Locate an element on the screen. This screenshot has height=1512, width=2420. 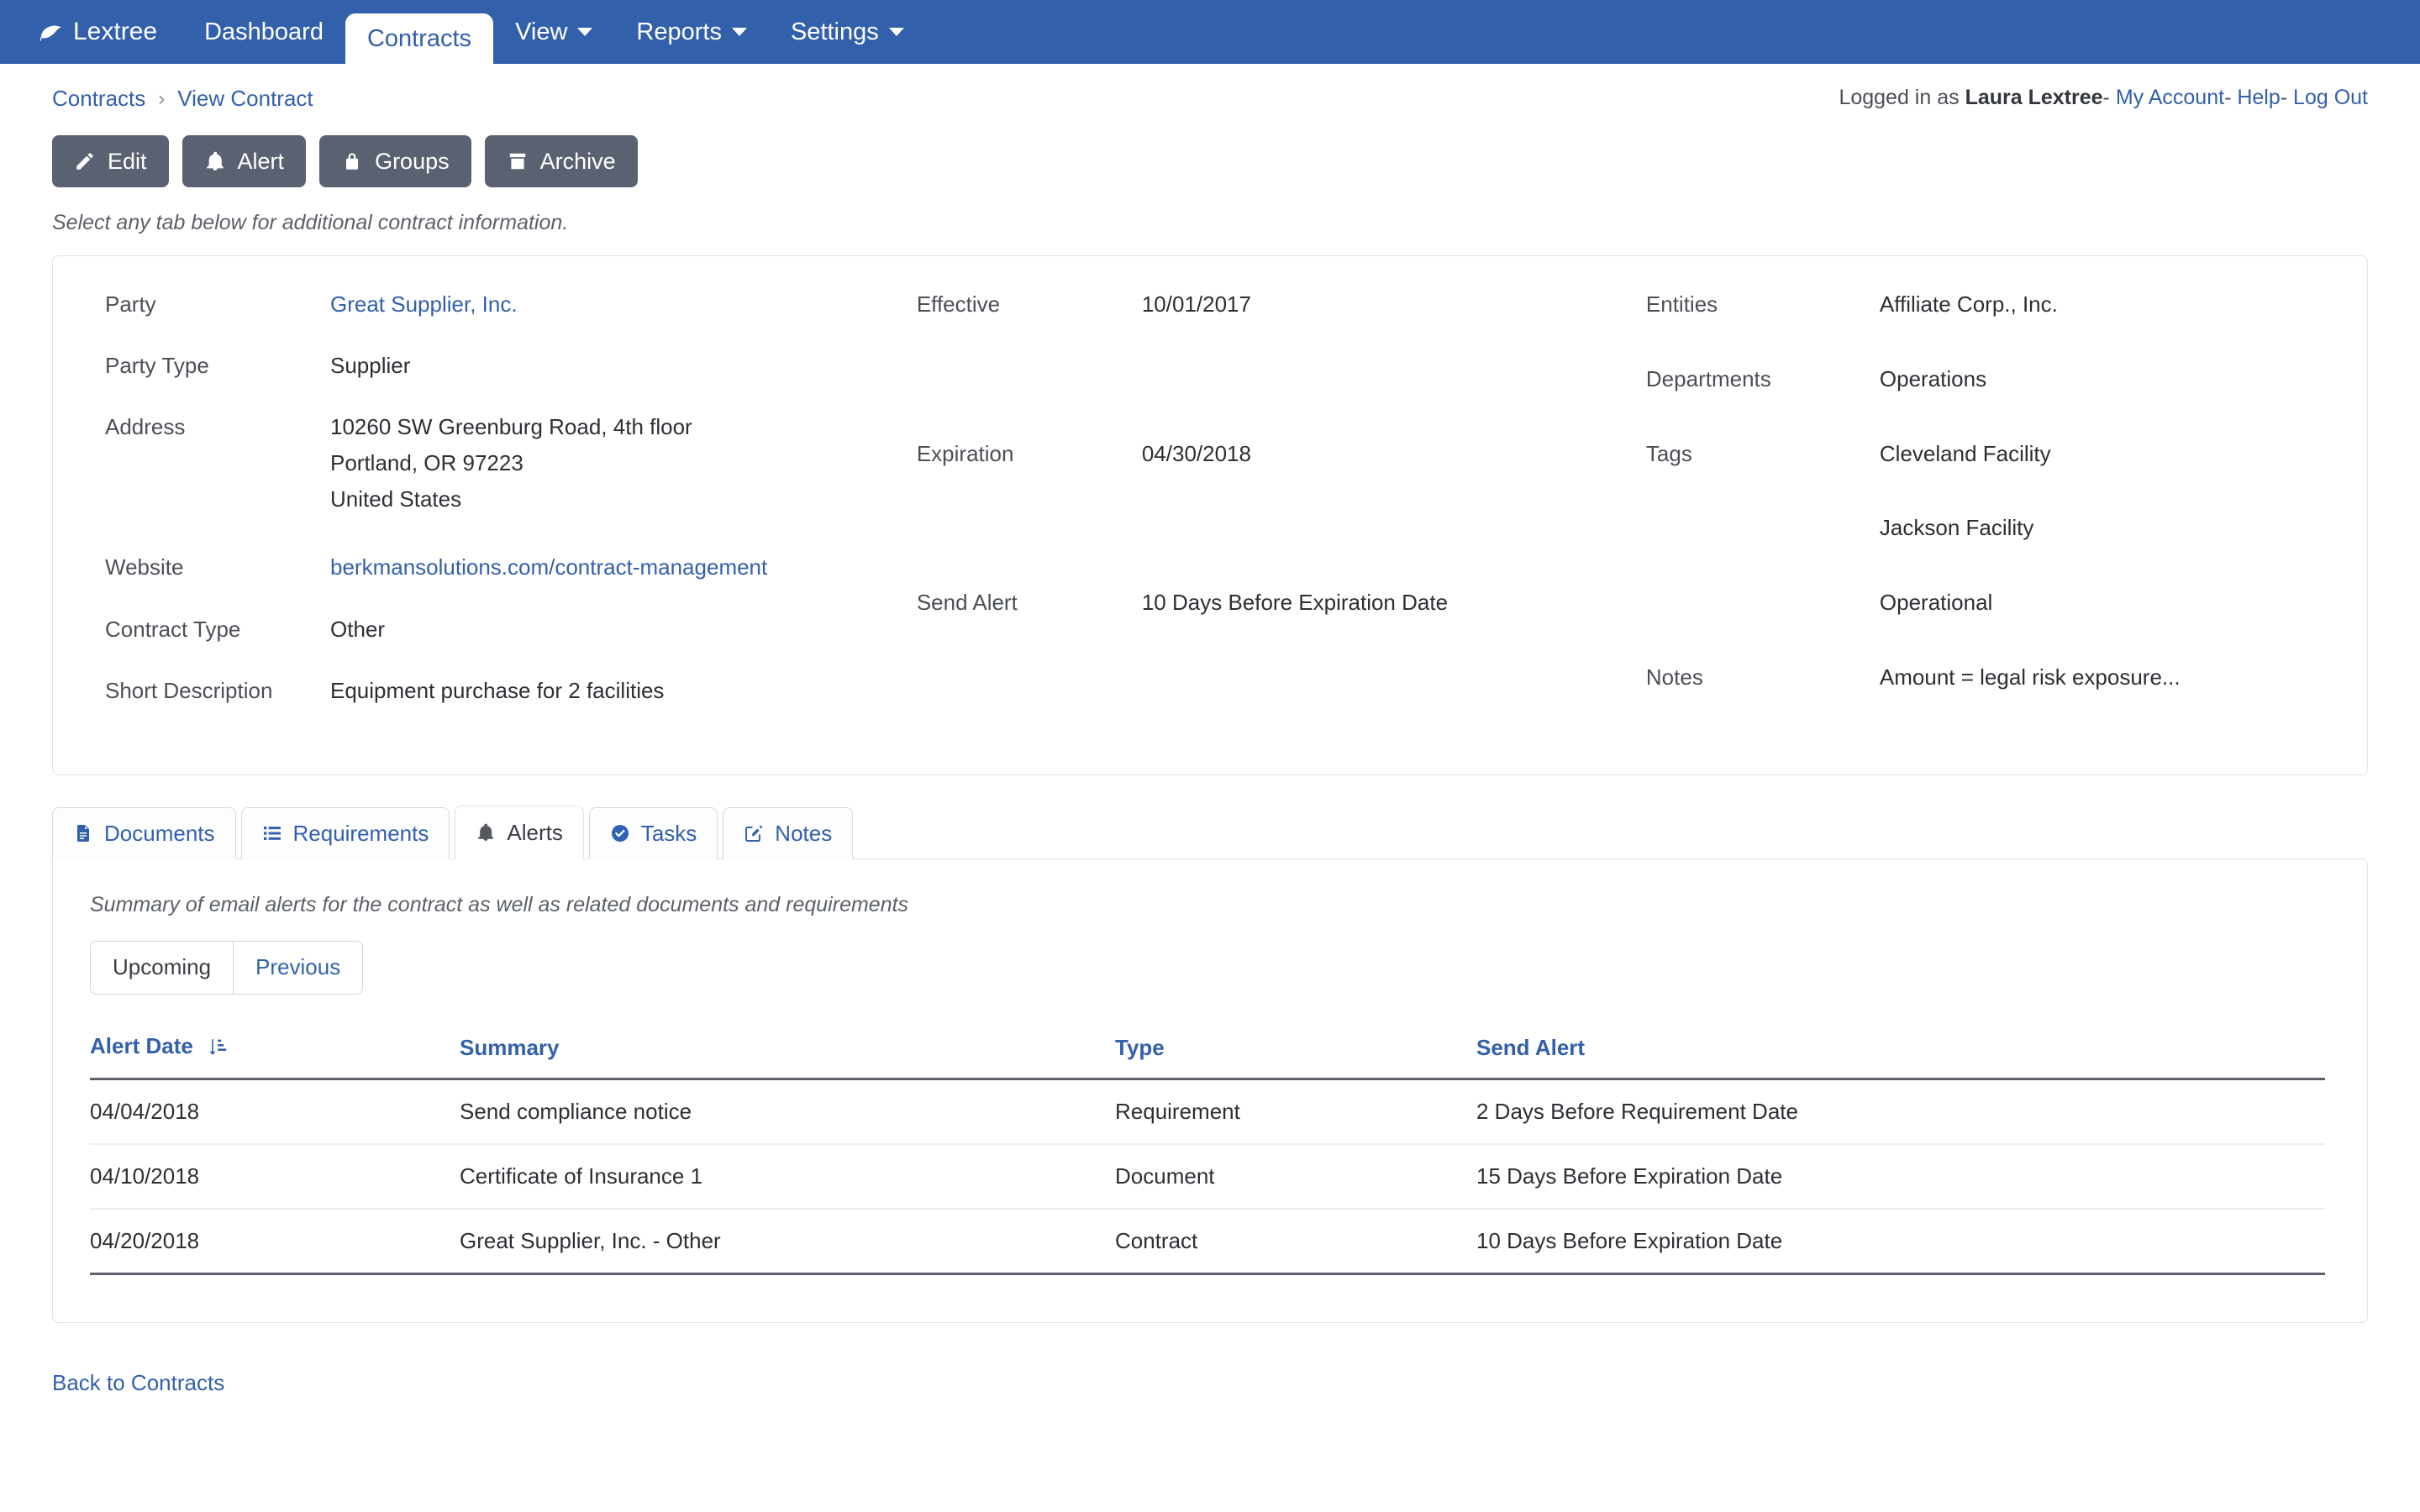
note-edit-icon is located at coordinates (754, 833).